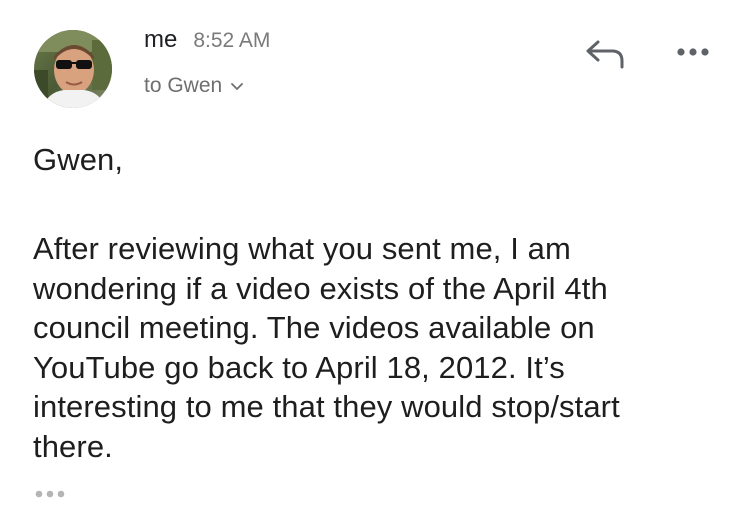 The width and height of the screenshot is (750, 506). I want to click on reply-button, so click(607, 52).